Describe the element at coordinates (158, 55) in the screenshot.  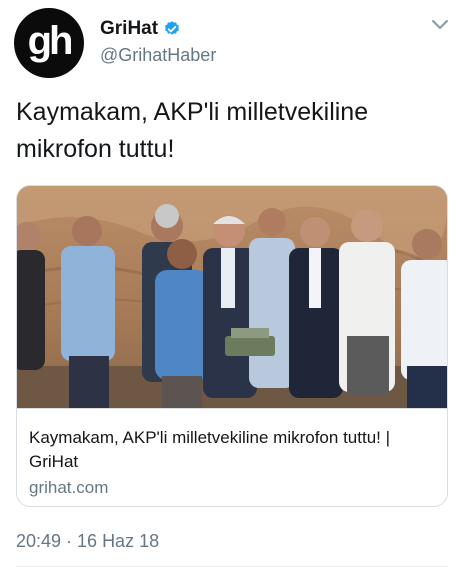
I see `handle: @GrihatHaber` at that location.